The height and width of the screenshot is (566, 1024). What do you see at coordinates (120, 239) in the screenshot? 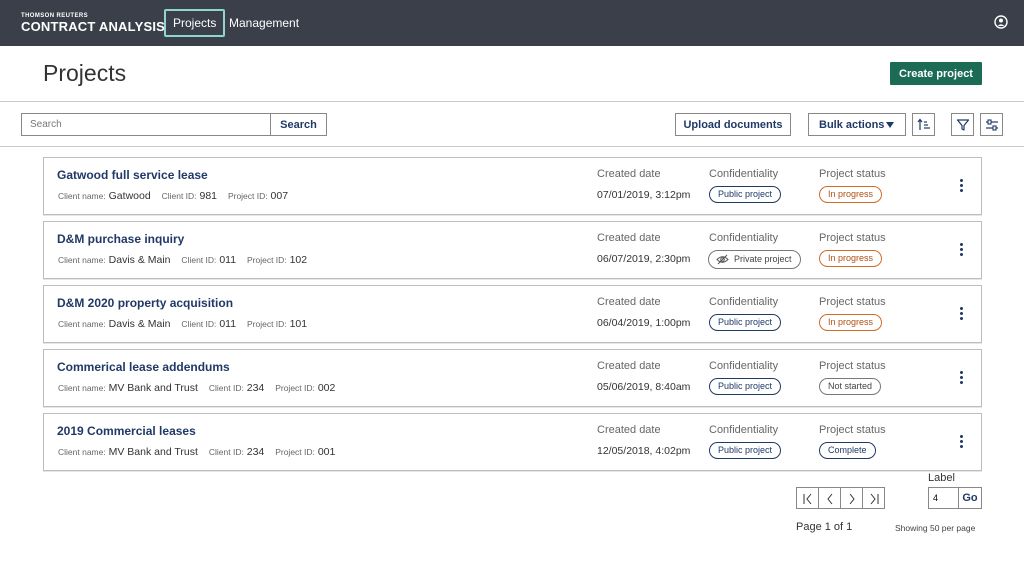
I see `project-title: D&M purchase inquiry` at bounding box center [120, 239].